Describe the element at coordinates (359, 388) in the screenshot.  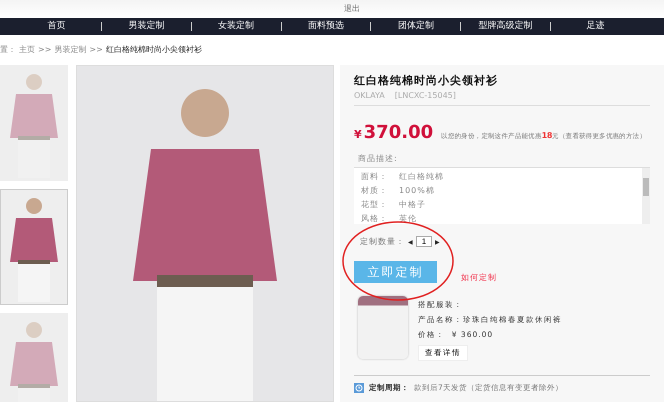
I see `clock-icon` at that location.